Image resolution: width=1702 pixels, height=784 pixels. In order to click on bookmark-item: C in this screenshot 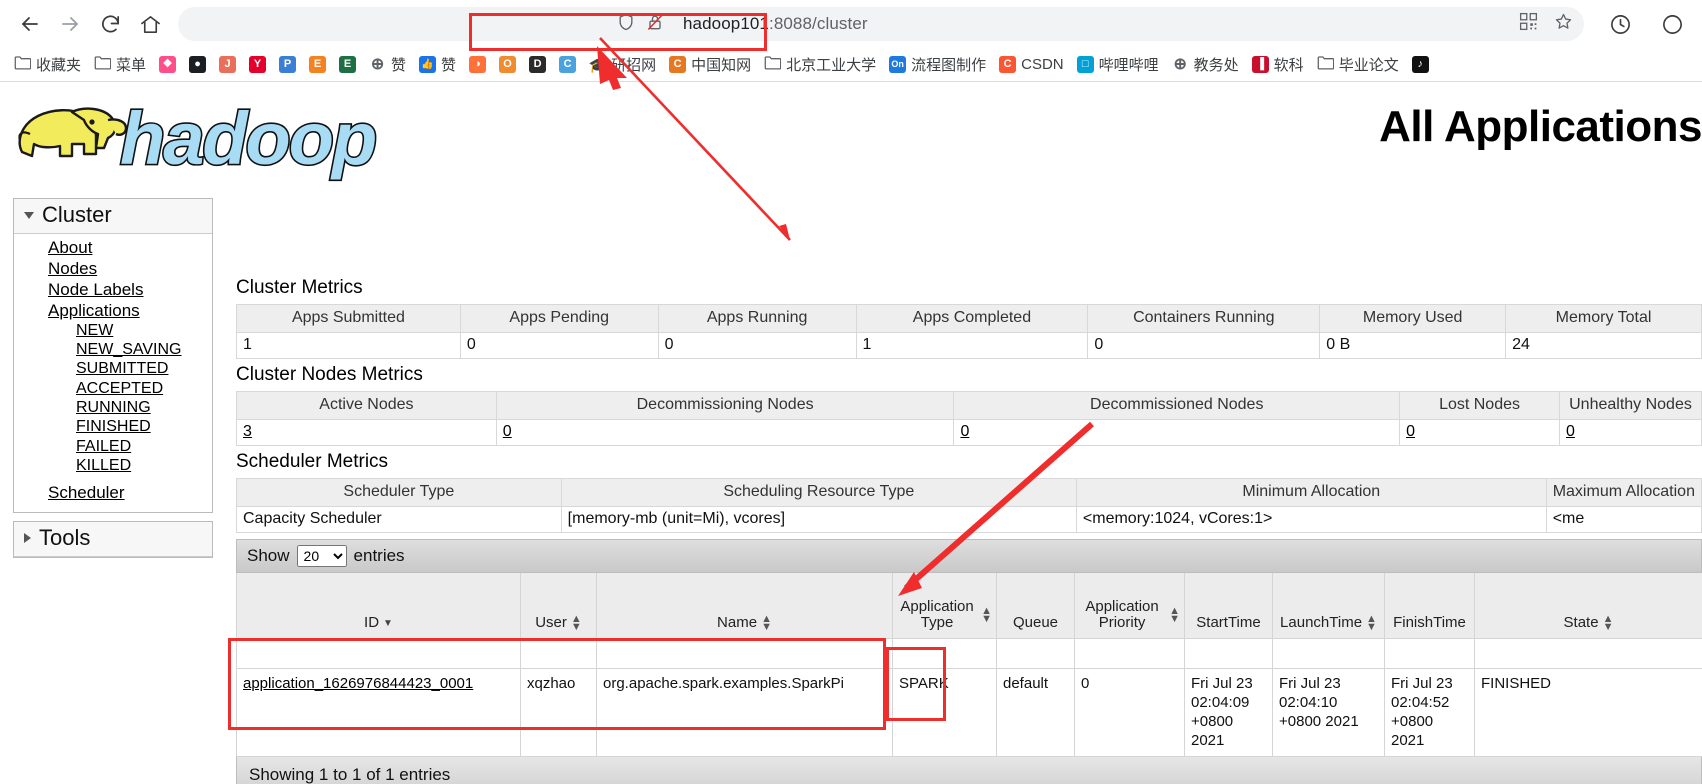, I will do `click(567, 64)`.